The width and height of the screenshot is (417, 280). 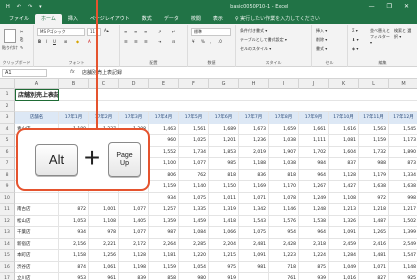 What do you see at coordinates (224, 210) in the screenshot?
I see `sales-cell: 1,319` at bounding box center [224, 210].